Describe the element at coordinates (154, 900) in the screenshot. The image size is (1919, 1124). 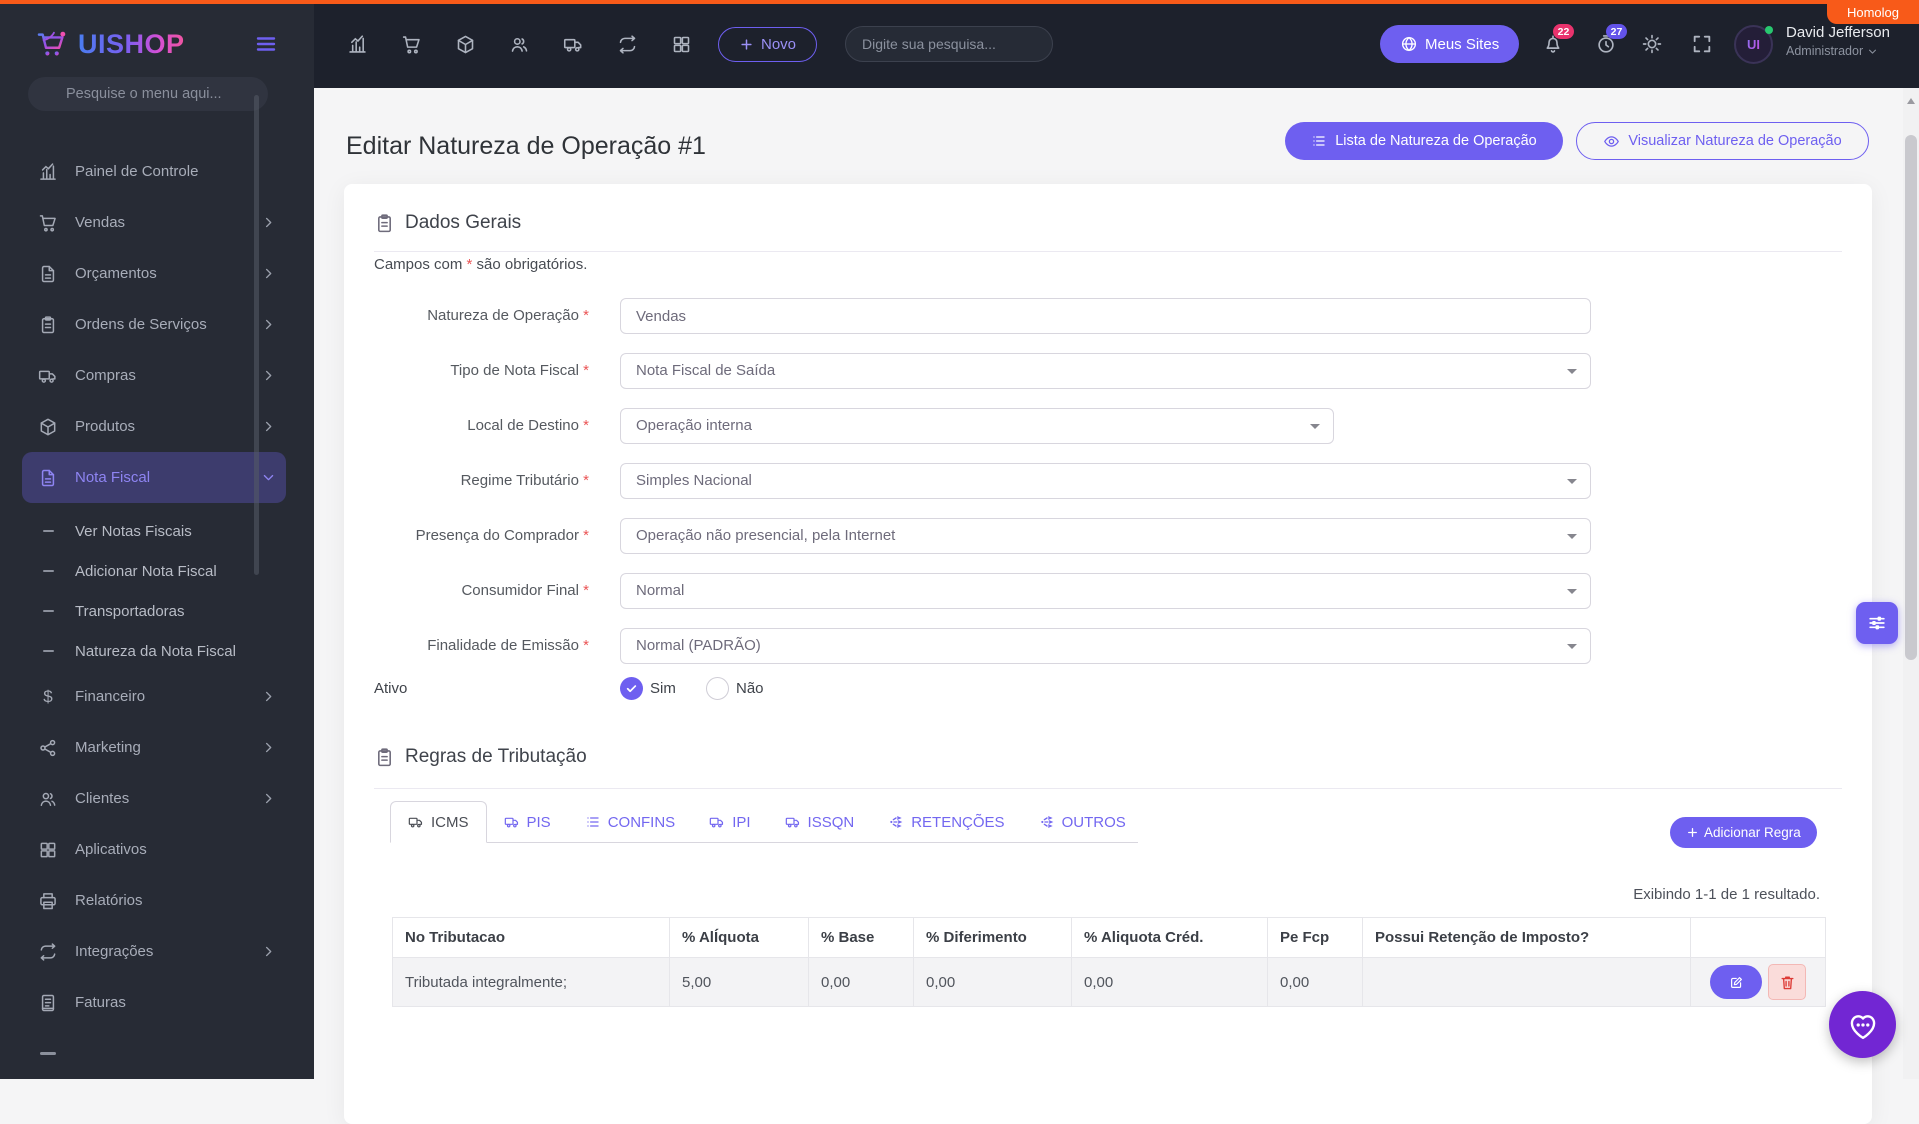
I see `sidebar-item-relatorios: Relatórios` at that location.